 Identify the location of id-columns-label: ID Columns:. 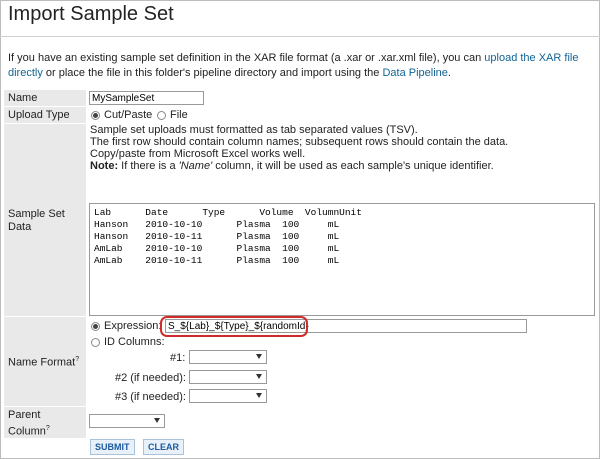
(134, 342).